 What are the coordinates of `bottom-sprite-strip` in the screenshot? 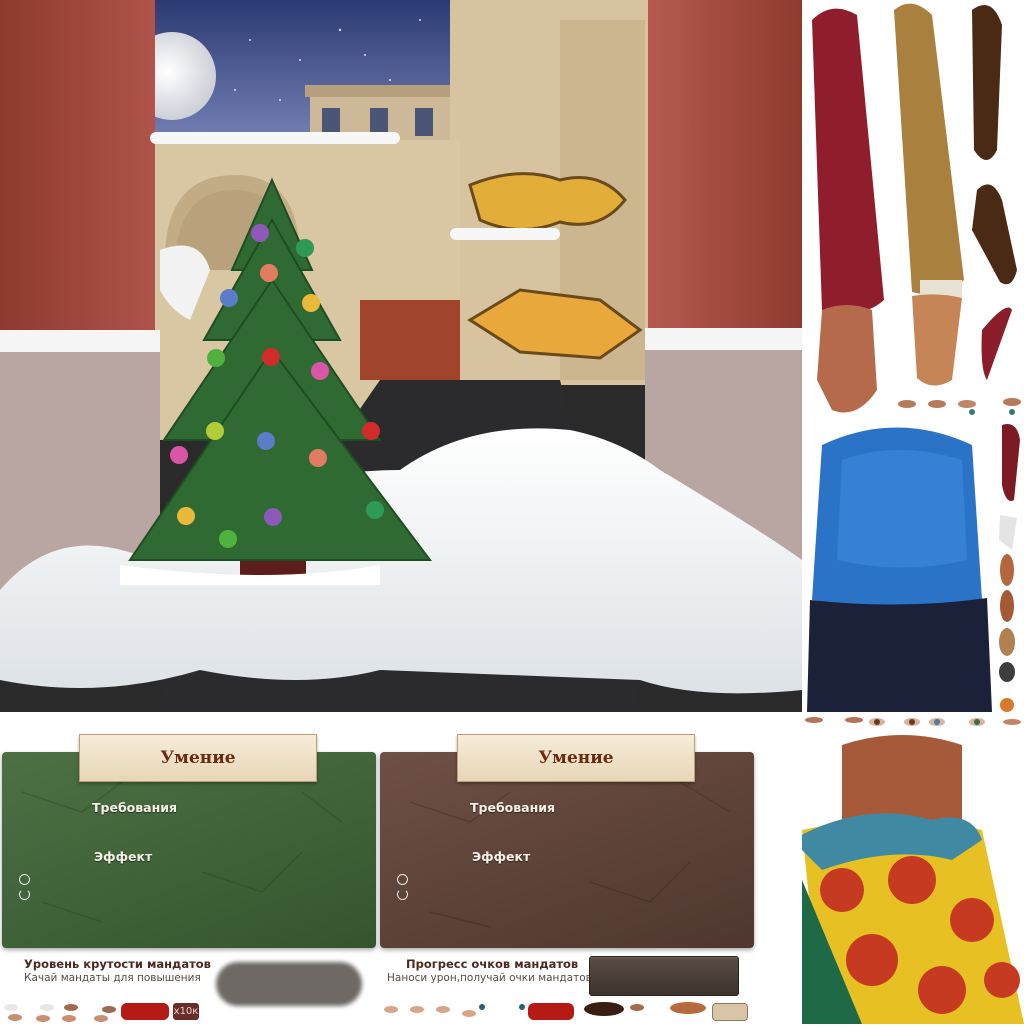 It's located at (380, 1012).